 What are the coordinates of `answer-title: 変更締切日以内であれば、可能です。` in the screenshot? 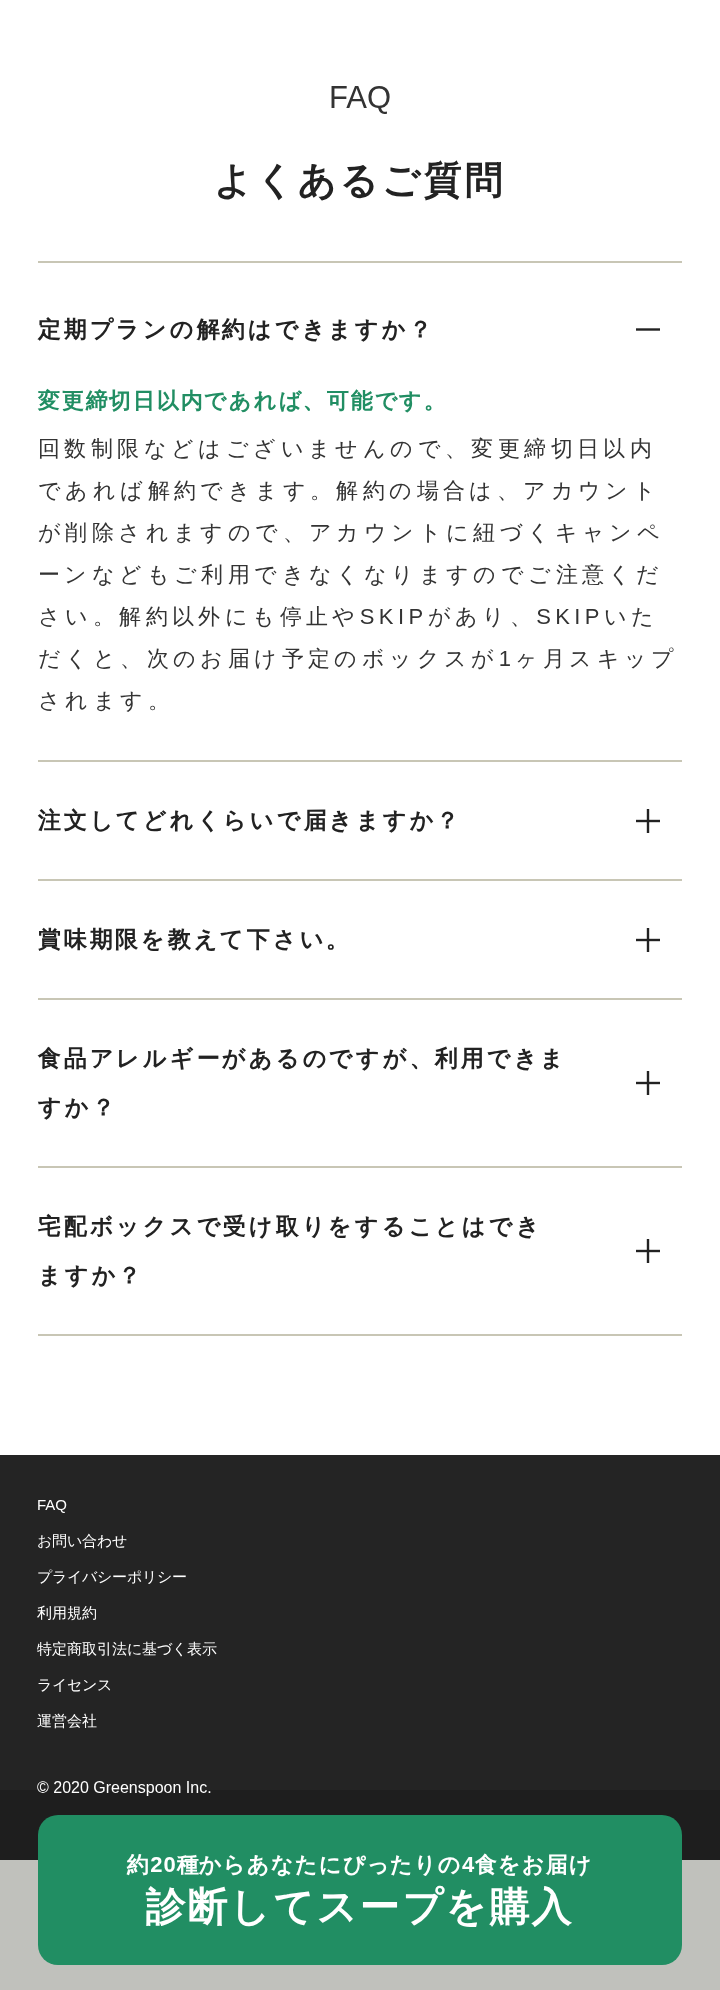 It's located at (243, 401).